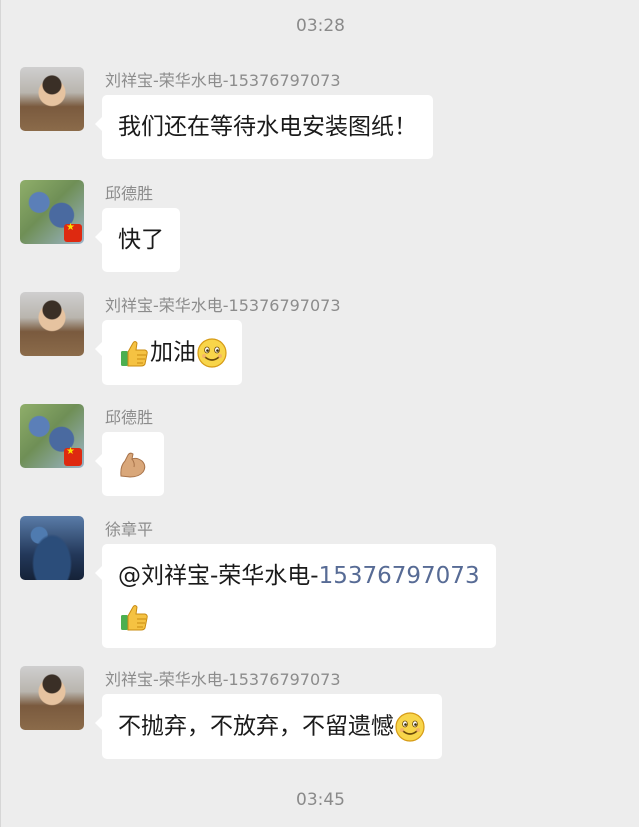 The height and width of the screenshot is (827, 639). I want to click on message-bubble, so click(129, 464).